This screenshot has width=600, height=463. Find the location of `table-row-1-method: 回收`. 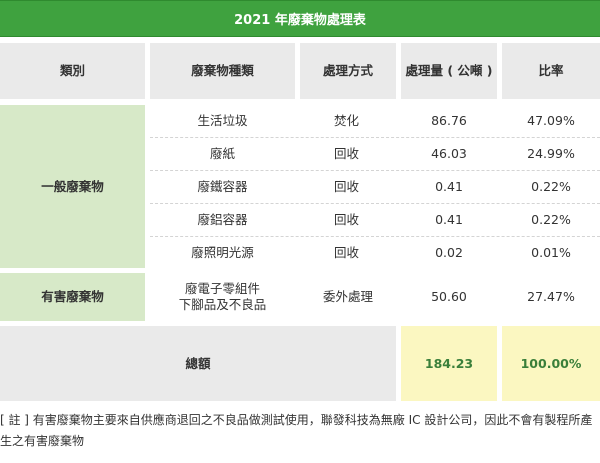

table-row-1-method: 回收 is located at coordinates (348, 154).